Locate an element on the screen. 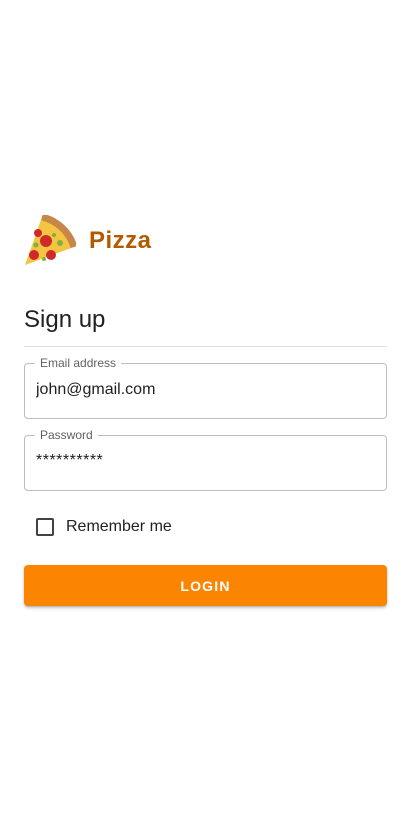  heading-divider is located at coordinates (205, 346).